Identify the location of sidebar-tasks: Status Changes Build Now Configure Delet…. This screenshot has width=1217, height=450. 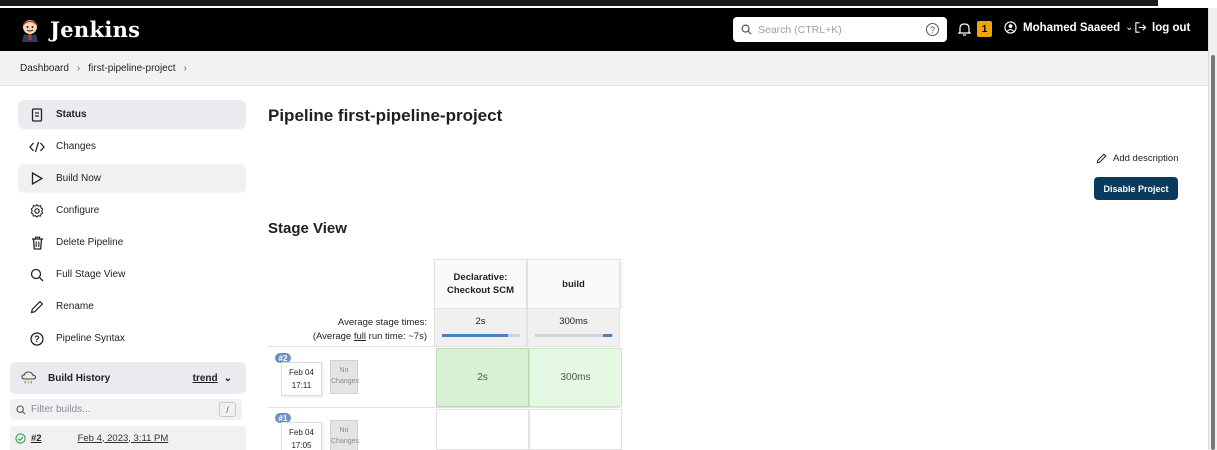
(132, 228).